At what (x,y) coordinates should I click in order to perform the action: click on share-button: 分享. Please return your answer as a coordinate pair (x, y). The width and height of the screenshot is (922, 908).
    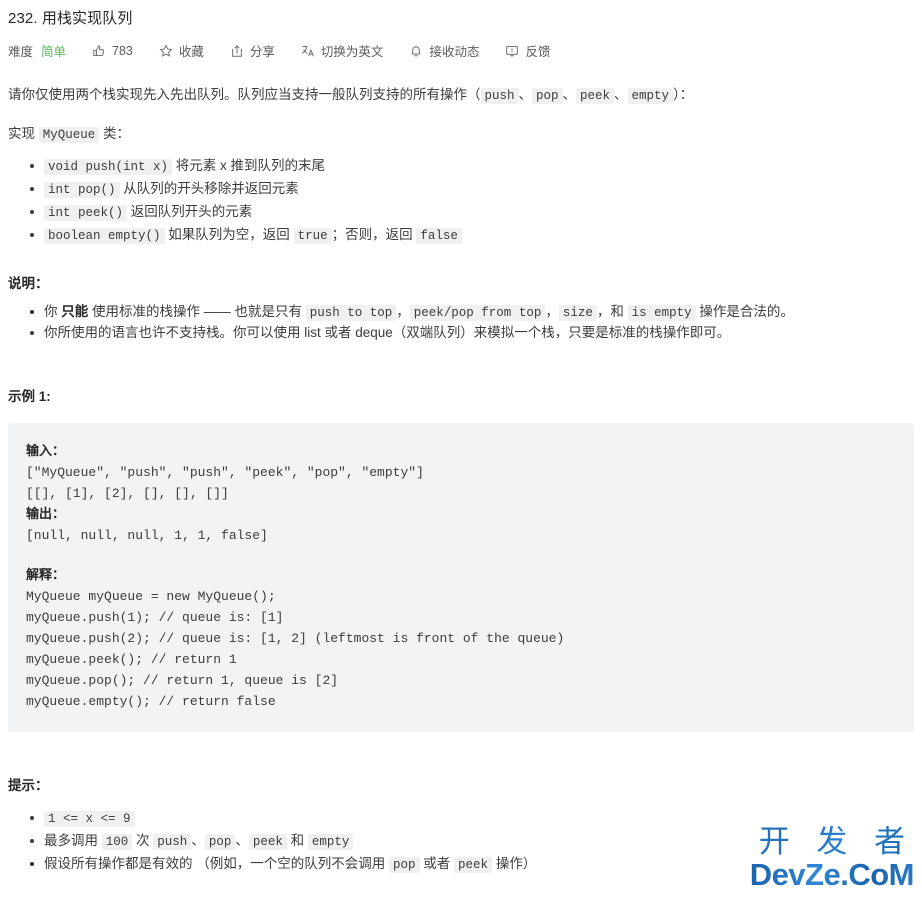
    Looking at the image, I should click on (252, 50).